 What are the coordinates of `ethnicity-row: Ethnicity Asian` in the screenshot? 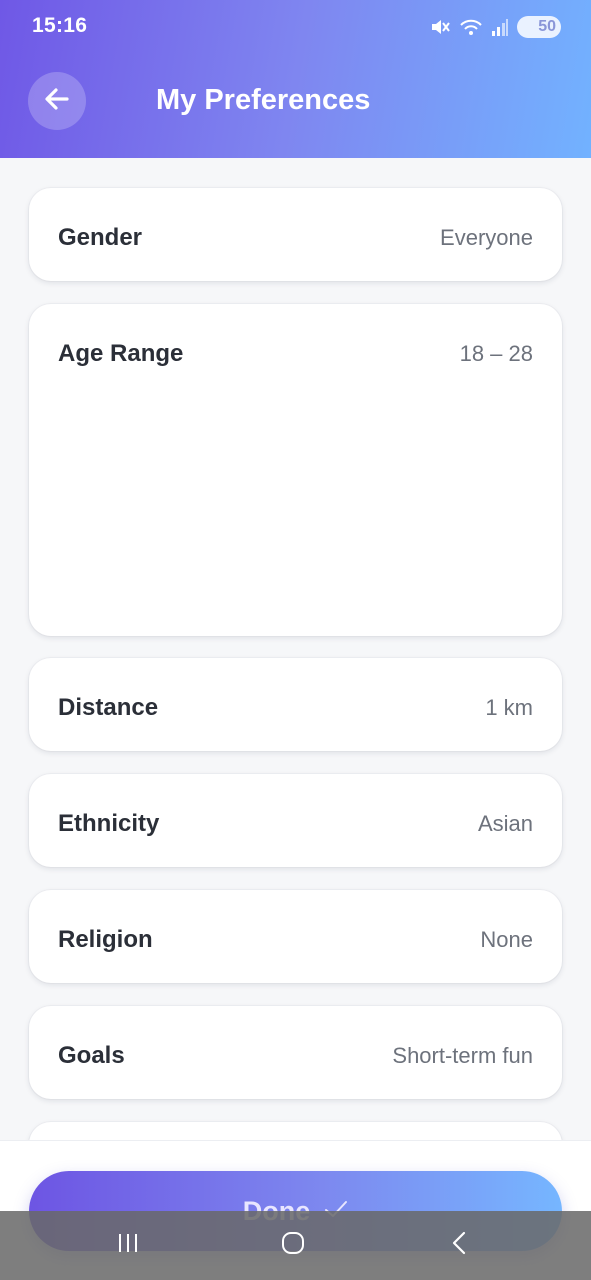 It's located at (295, 820).